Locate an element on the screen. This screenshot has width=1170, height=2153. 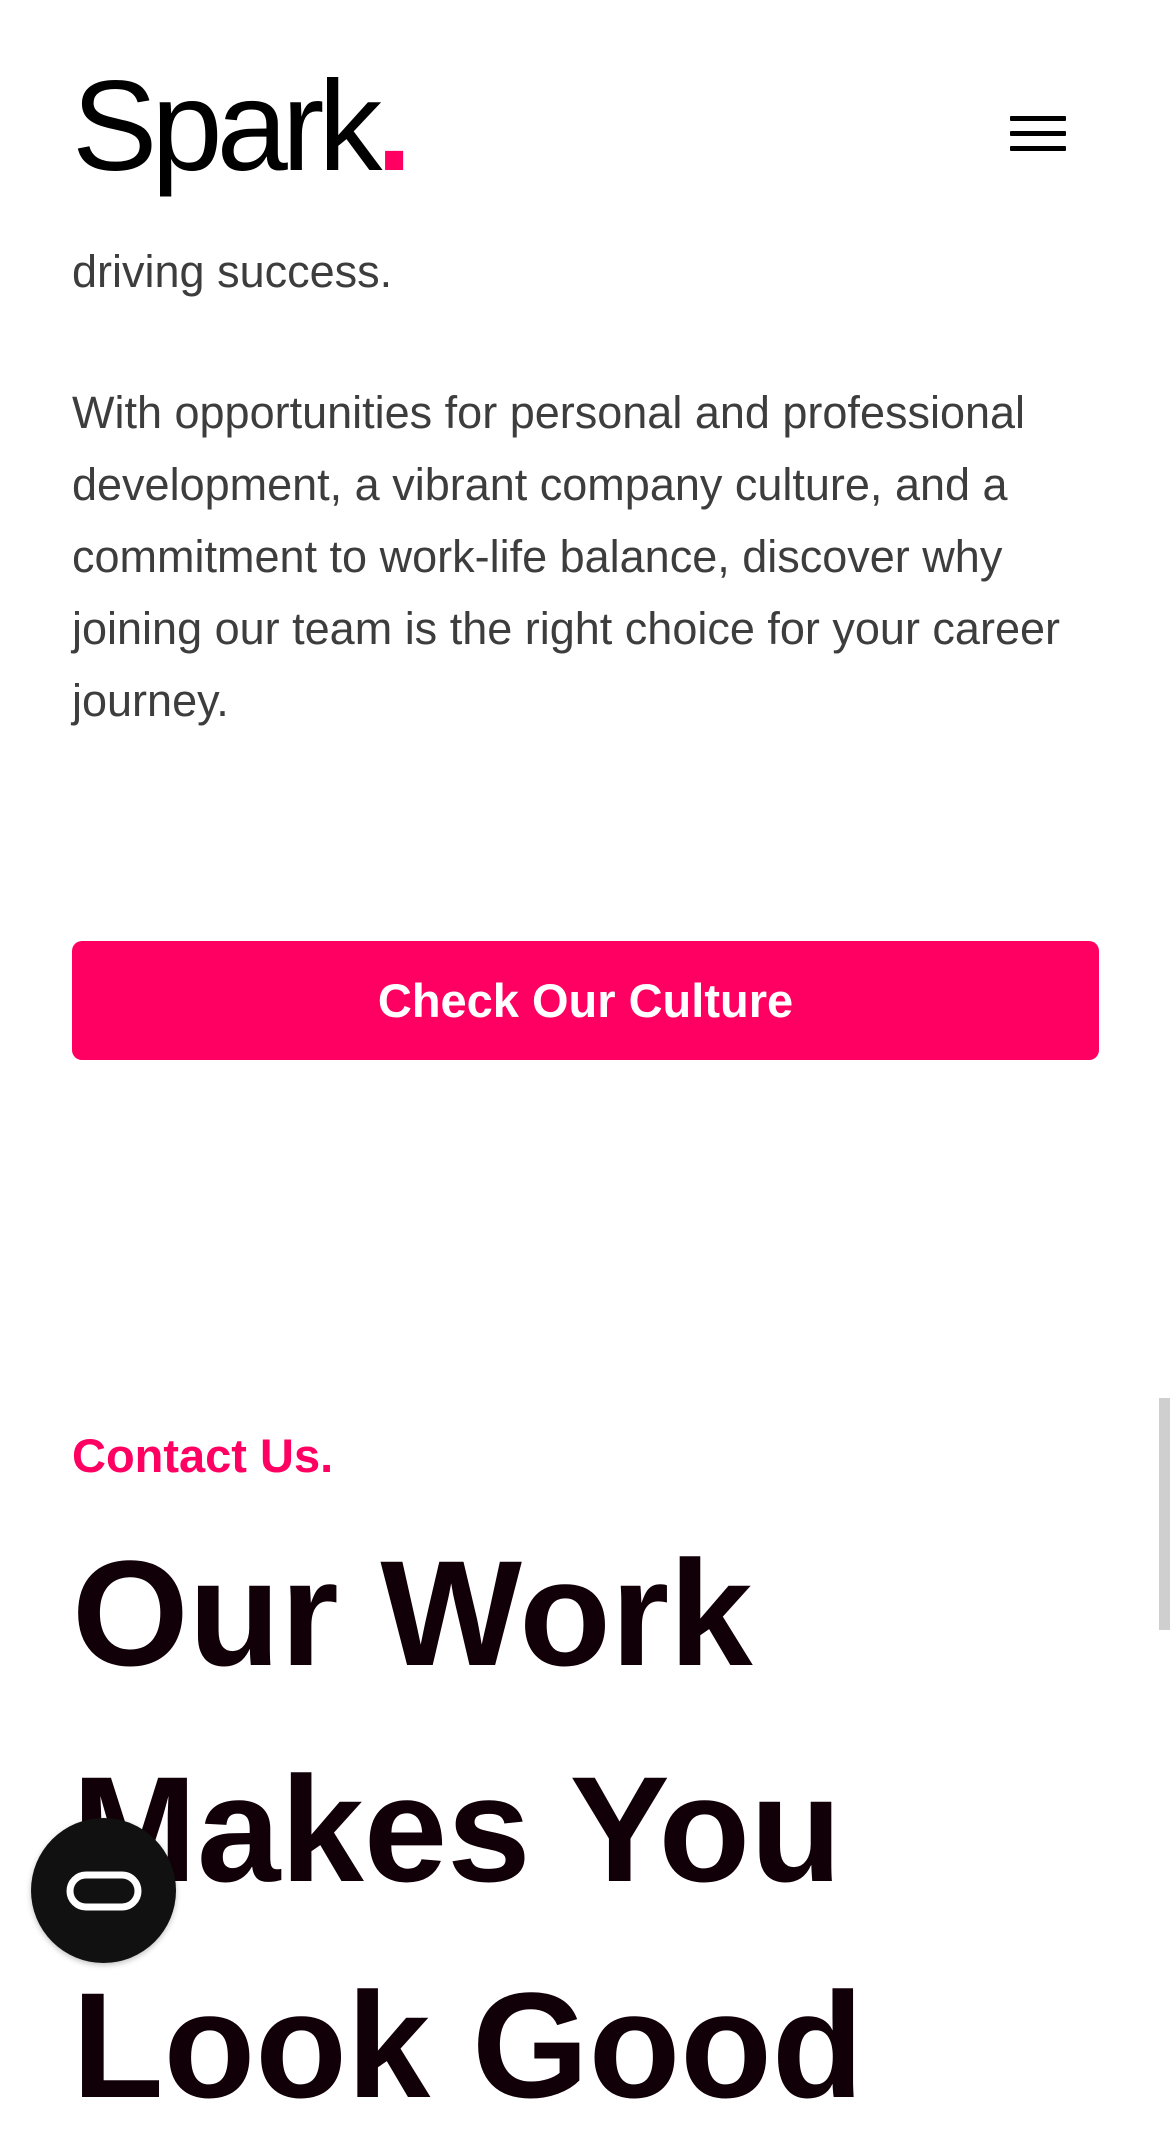
chat-bubble-icon is located at coordinates (103, 1890).